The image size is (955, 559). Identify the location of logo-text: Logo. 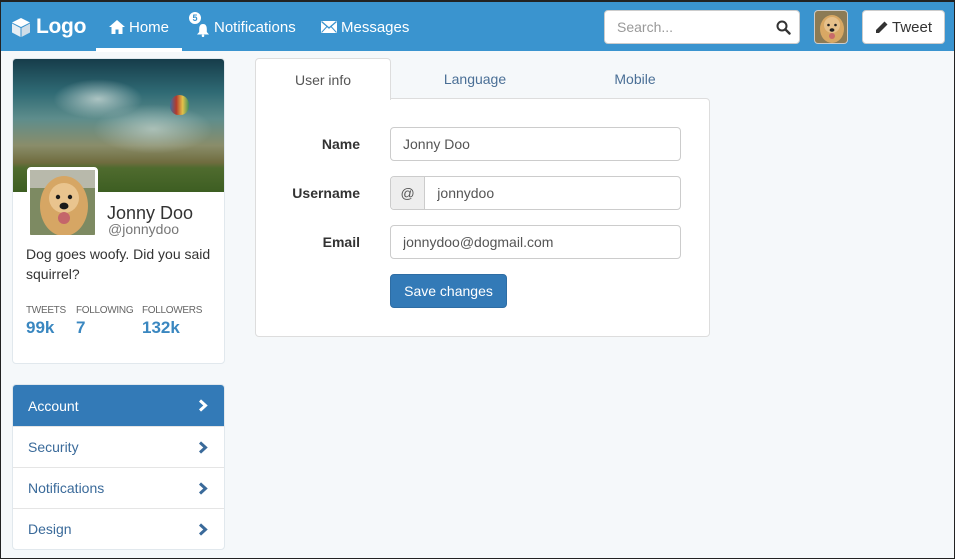
(61, 26).